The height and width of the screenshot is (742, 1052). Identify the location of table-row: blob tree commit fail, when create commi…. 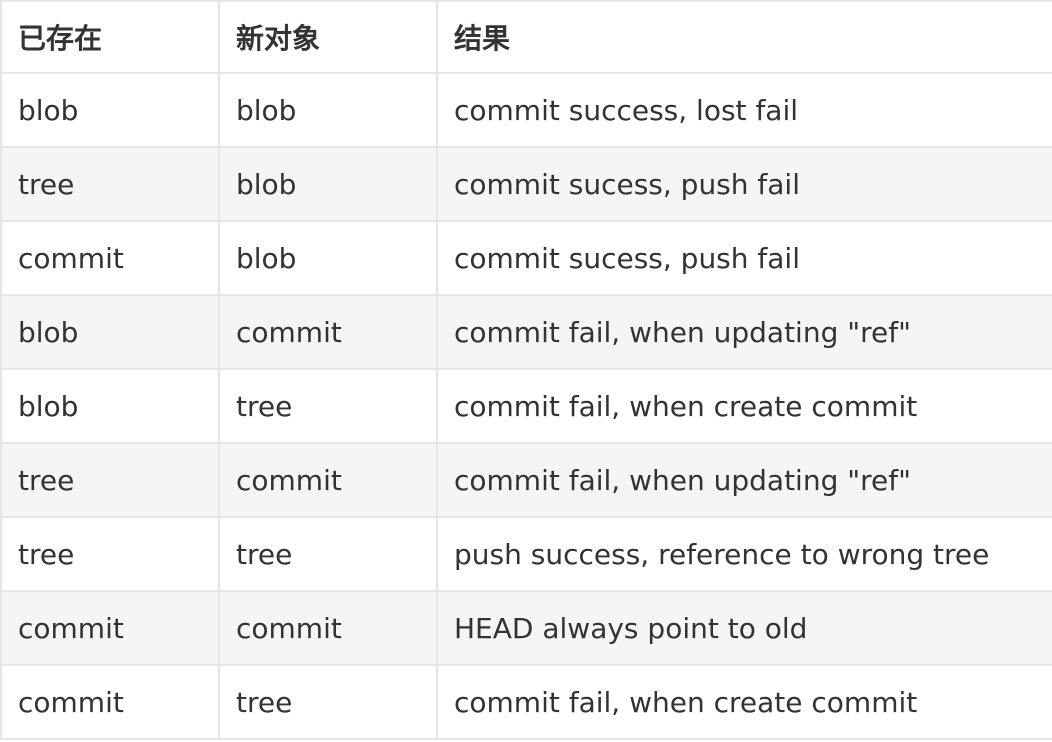
(526, 406).